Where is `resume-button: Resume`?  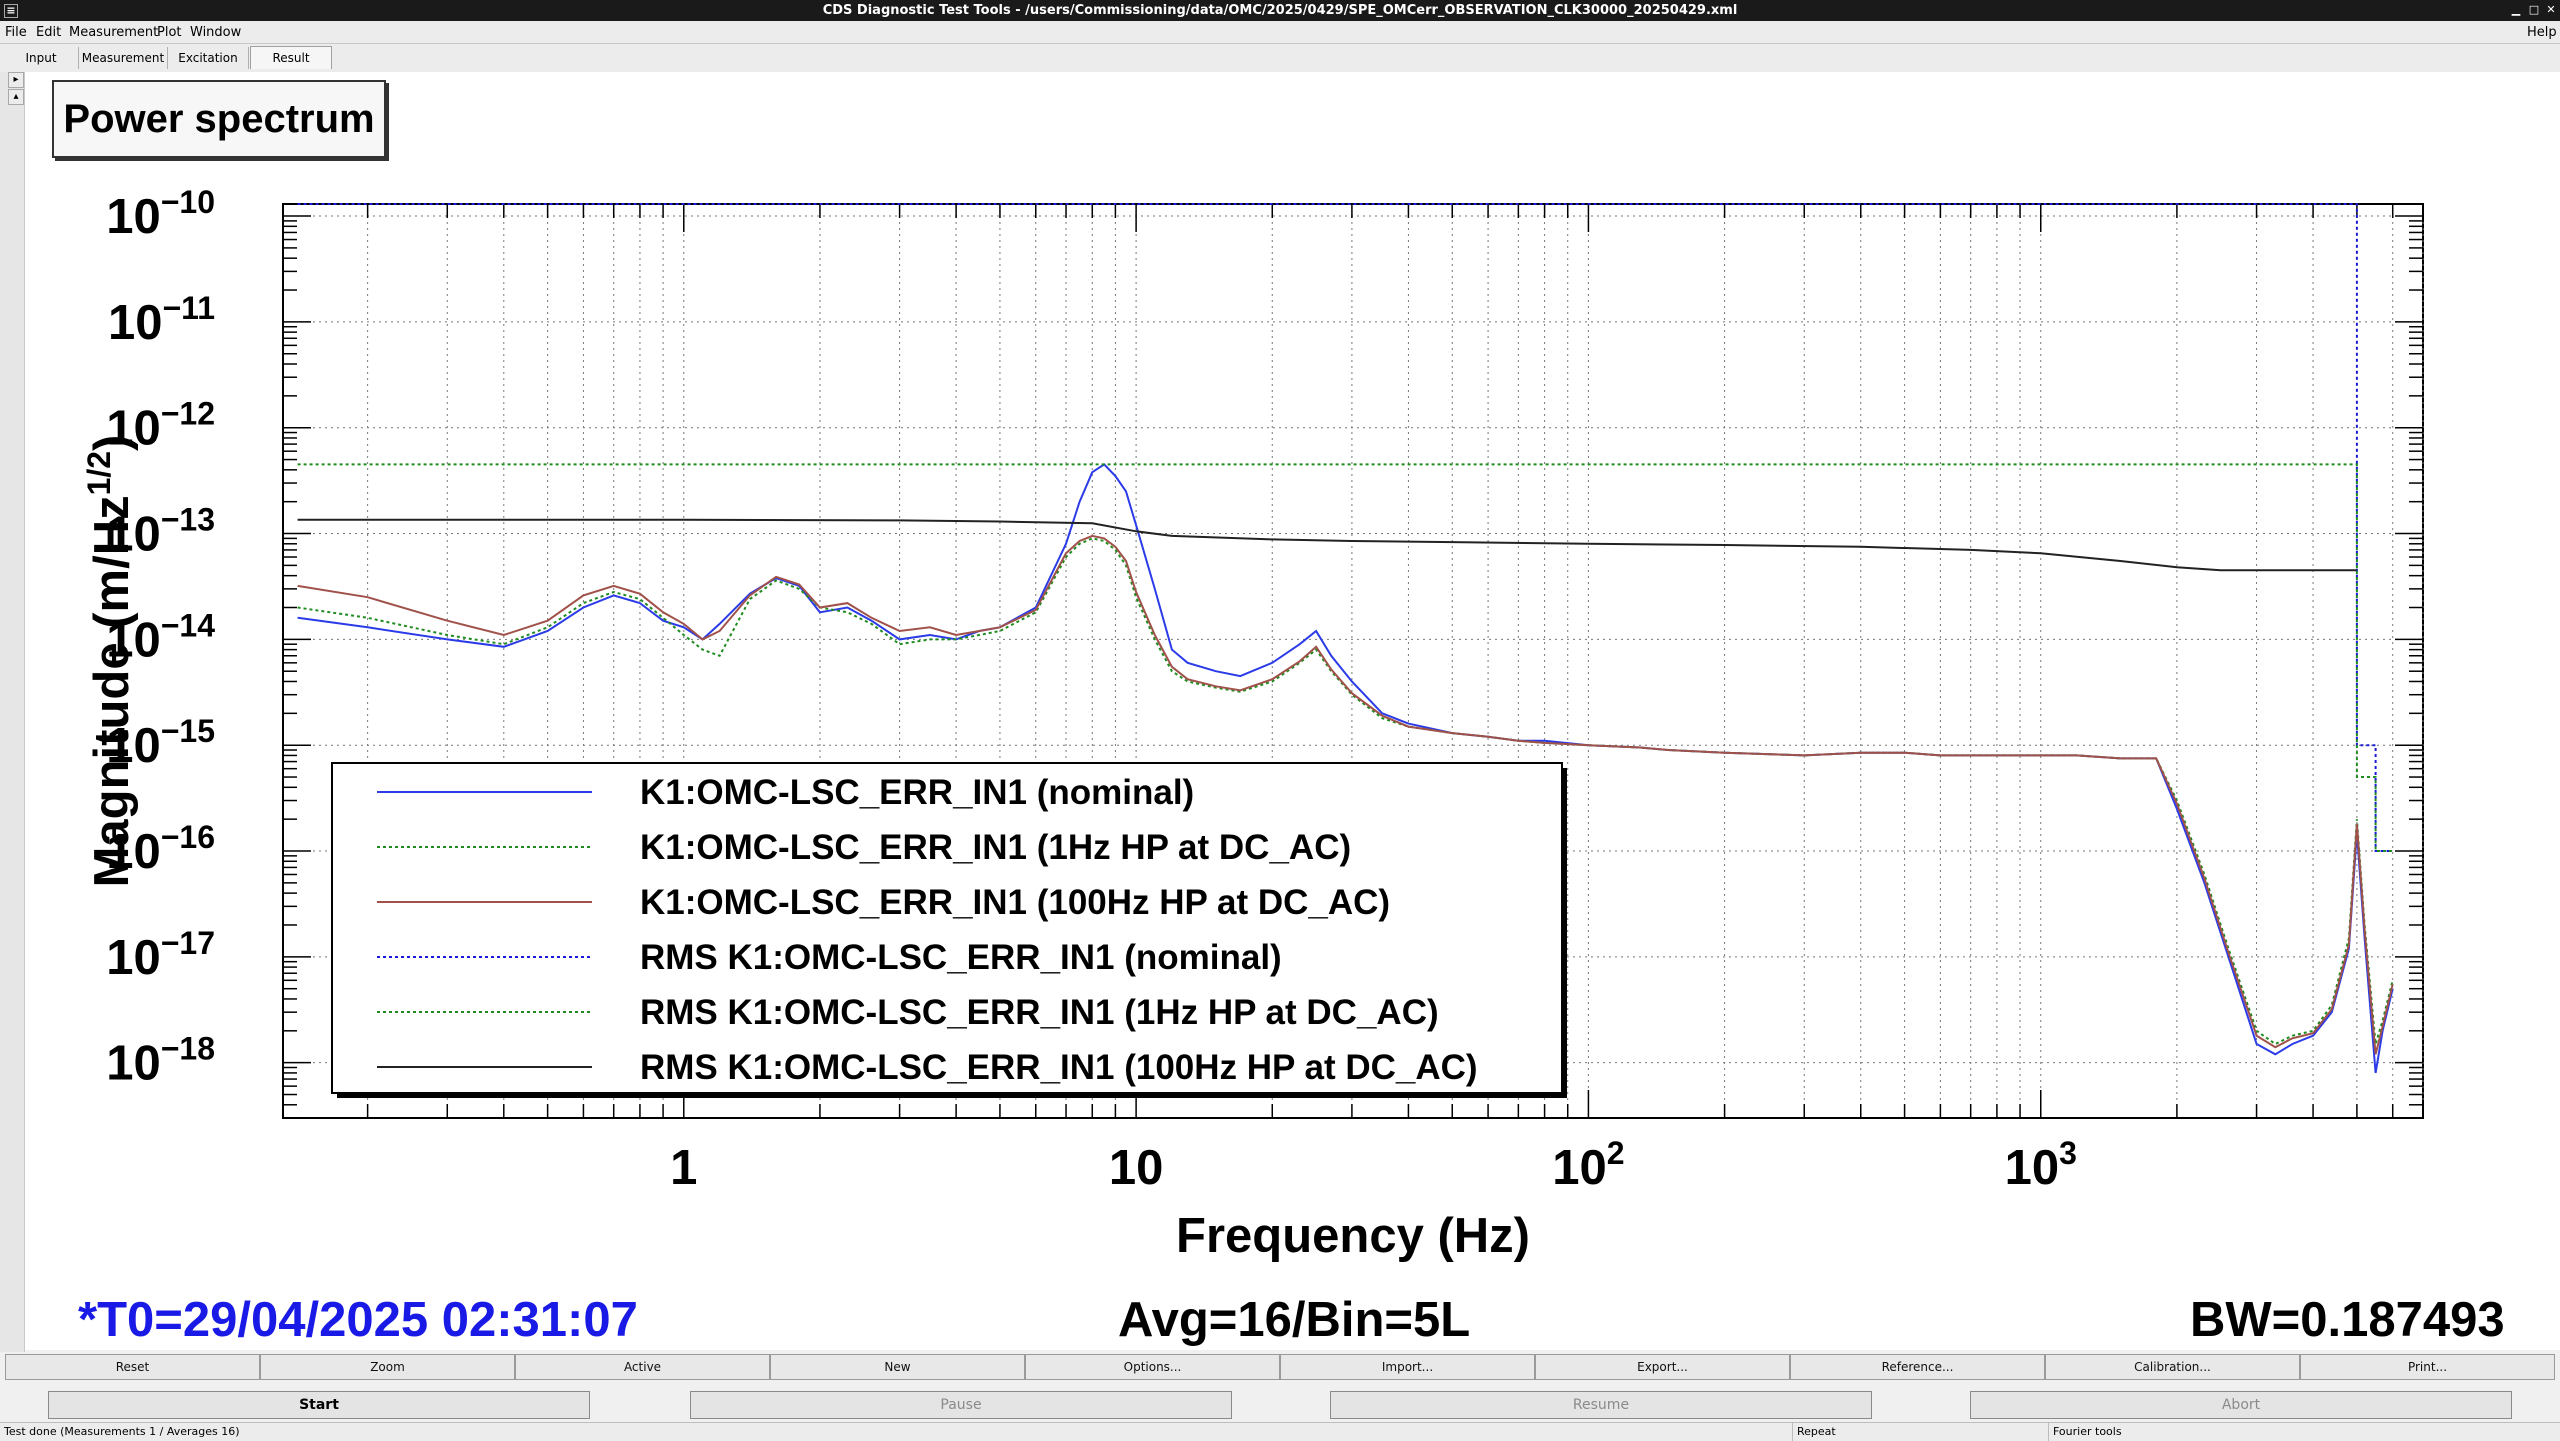 resume-button: Resume is located at coordinates (1601, 1405).